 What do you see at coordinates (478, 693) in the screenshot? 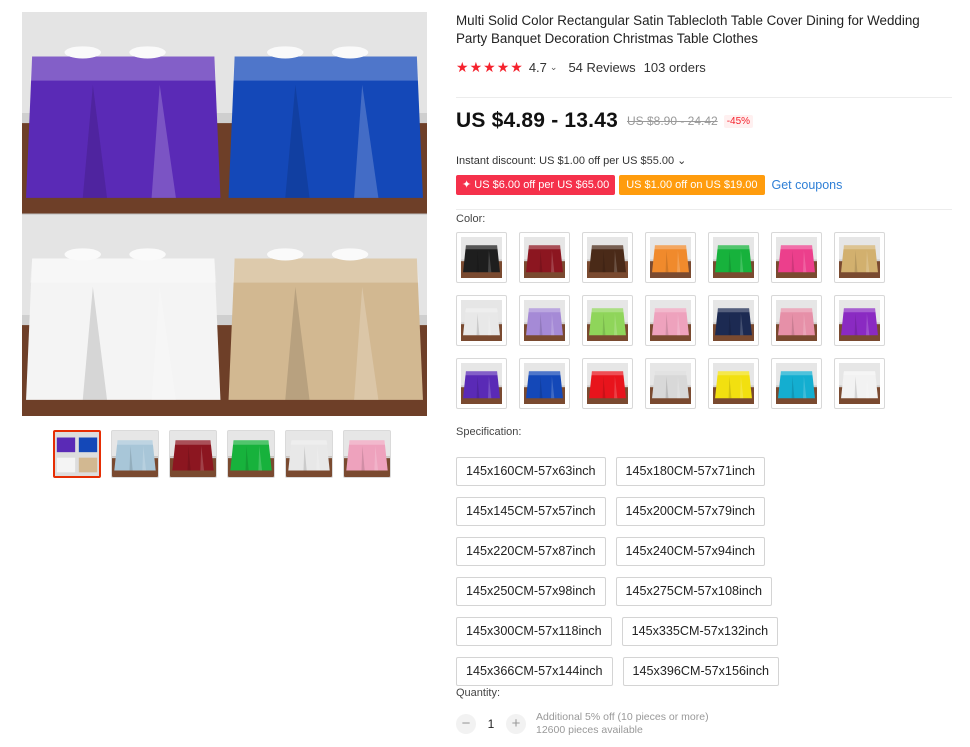
I see `quantity-label: Quantity:` at bounding box center [478, 693].